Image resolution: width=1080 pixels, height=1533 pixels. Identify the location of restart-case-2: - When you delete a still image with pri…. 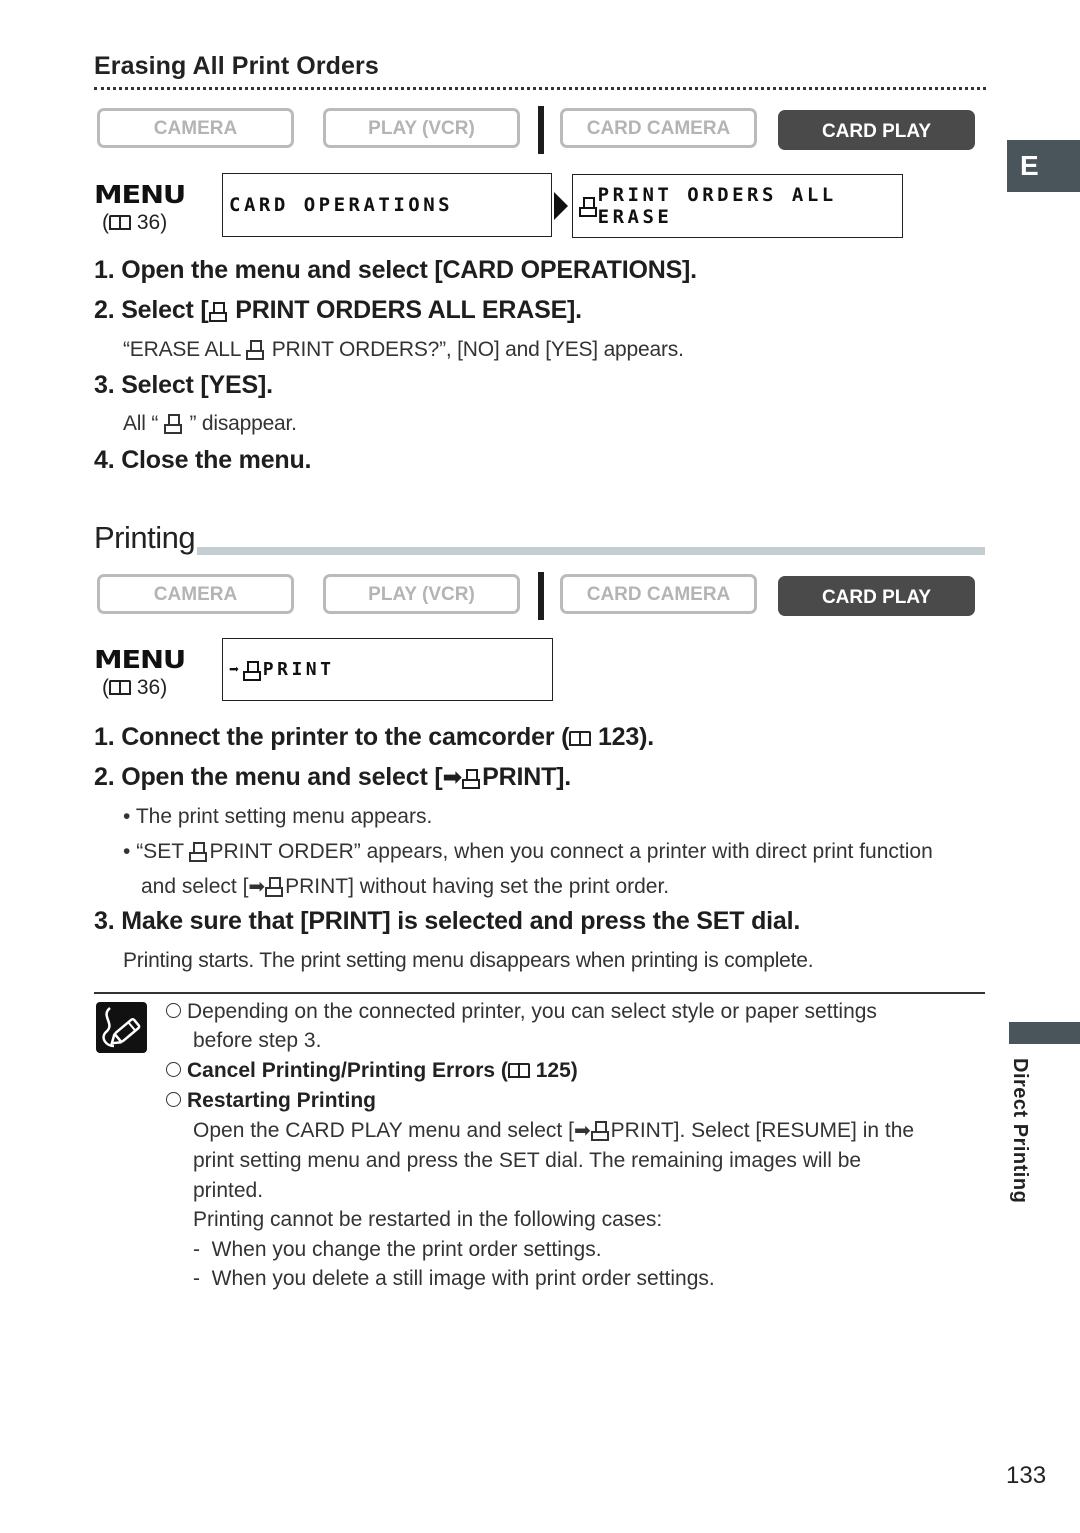
(454, 1278).